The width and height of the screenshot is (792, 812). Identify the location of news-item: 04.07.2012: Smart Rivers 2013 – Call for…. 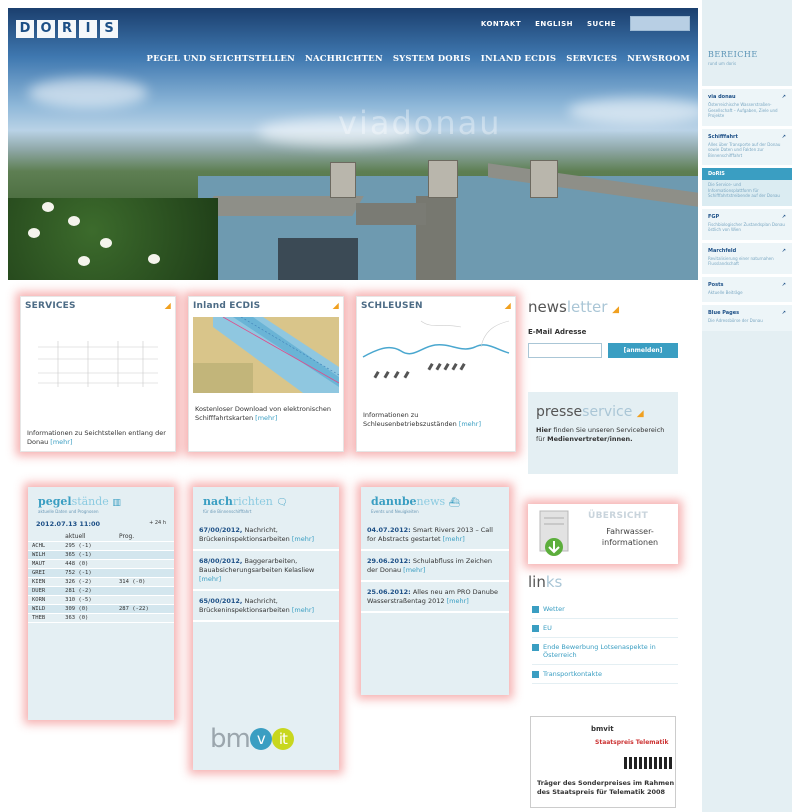
(435, 535).